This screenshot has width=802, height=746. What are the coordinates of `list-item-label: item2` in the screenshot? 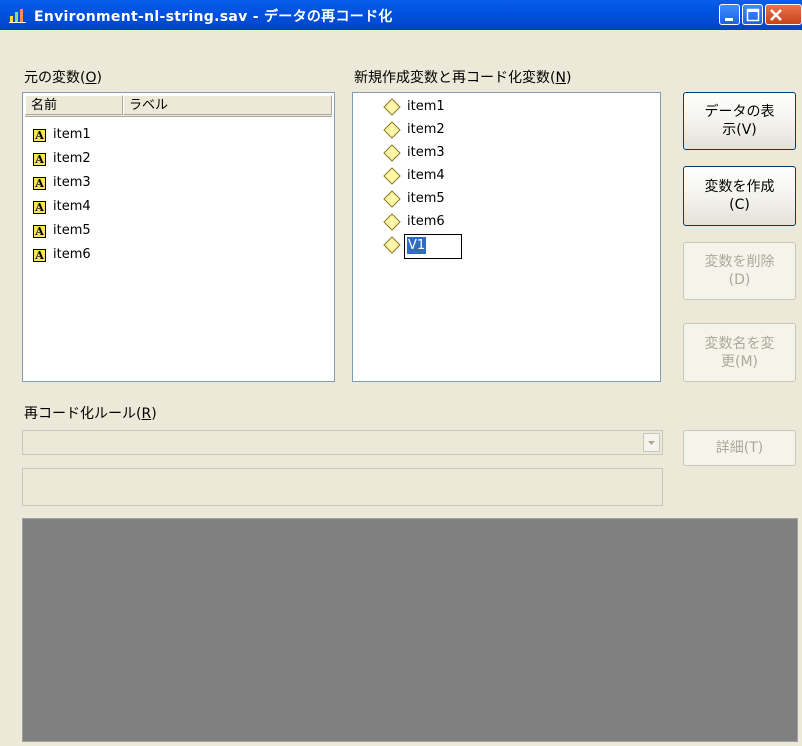 It's located at (72, 158).